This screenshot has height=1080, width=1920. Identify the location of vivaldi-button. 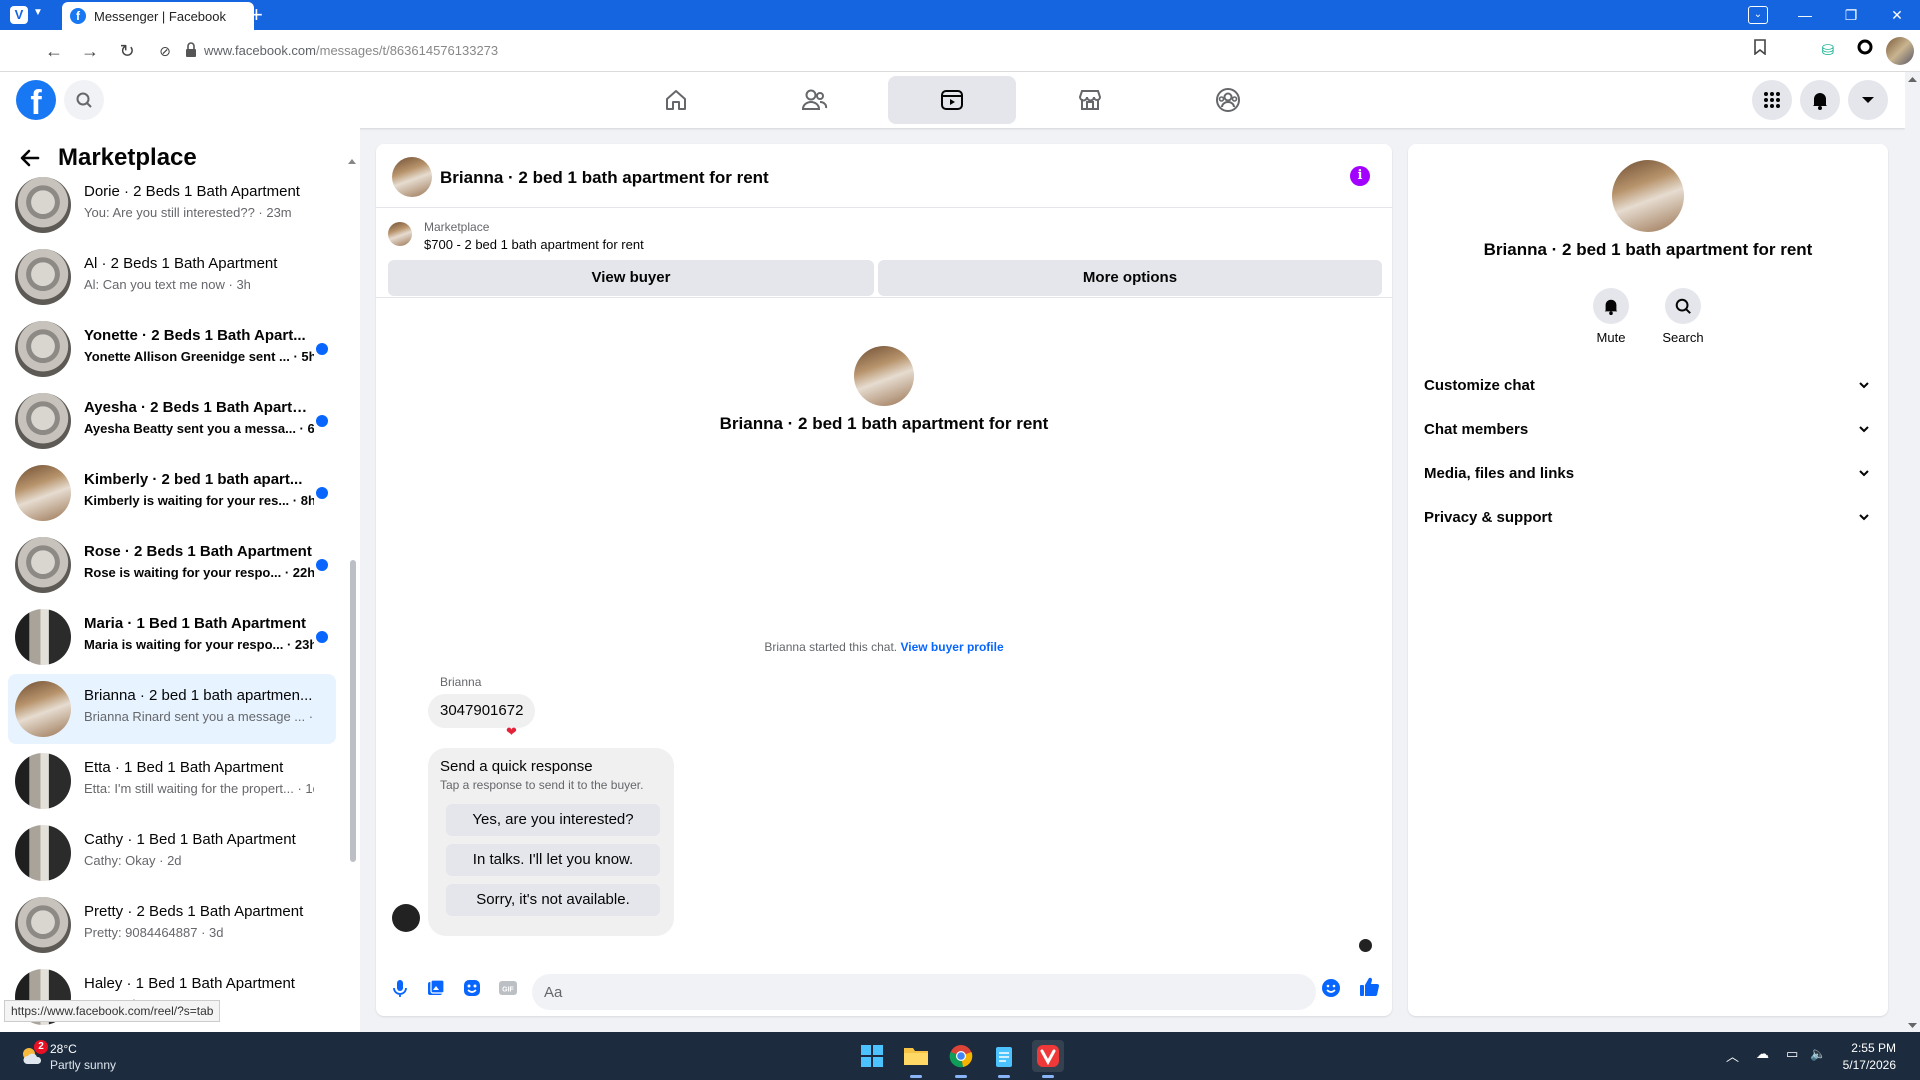
(1048, 1059).